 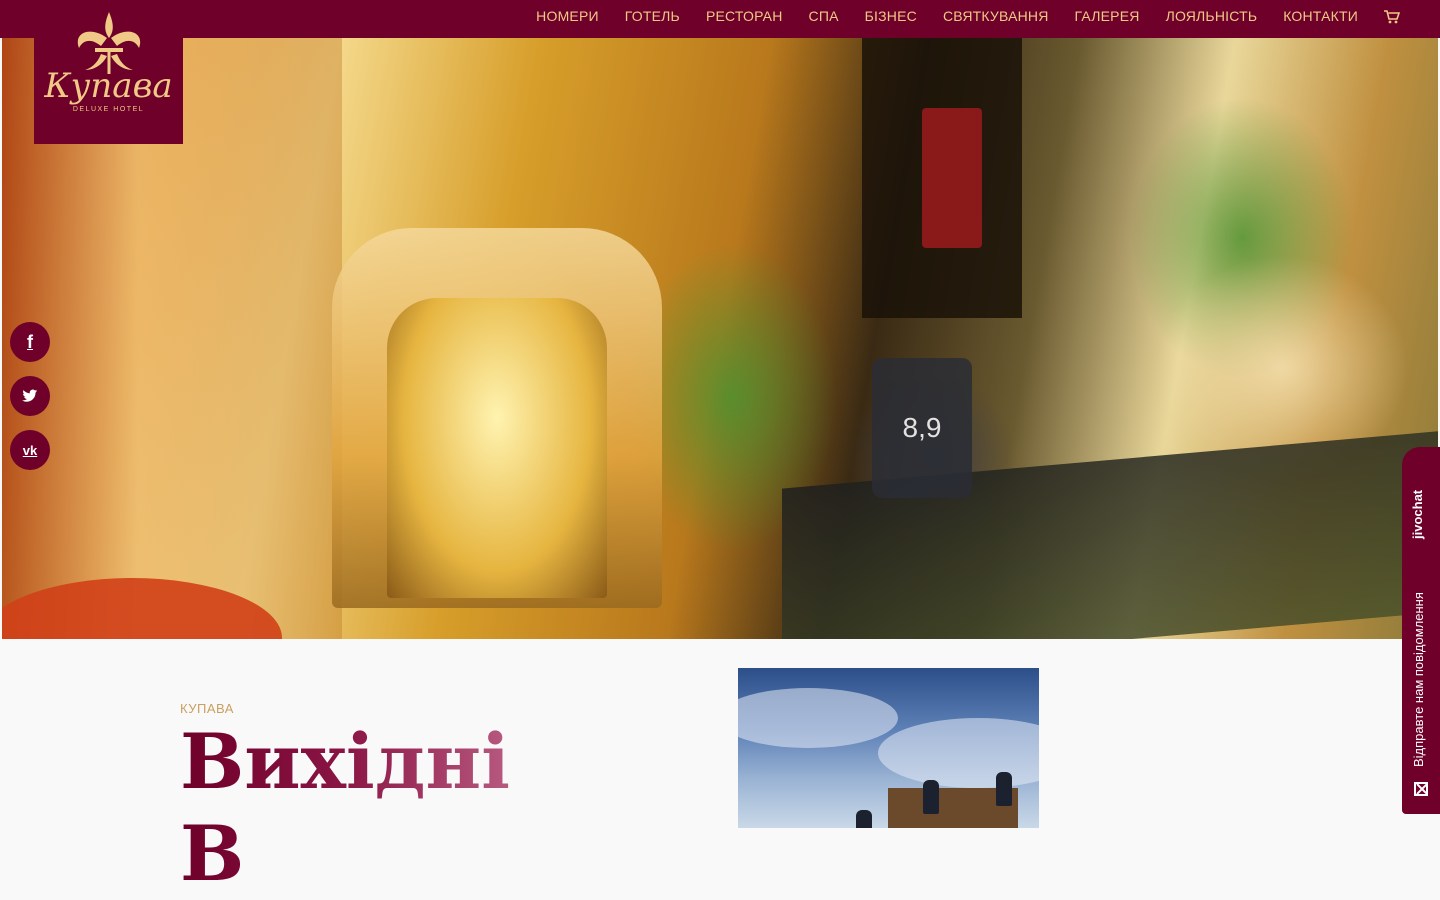 I want to click on logo-wordmark: Купава, so click(x=108, y=86).